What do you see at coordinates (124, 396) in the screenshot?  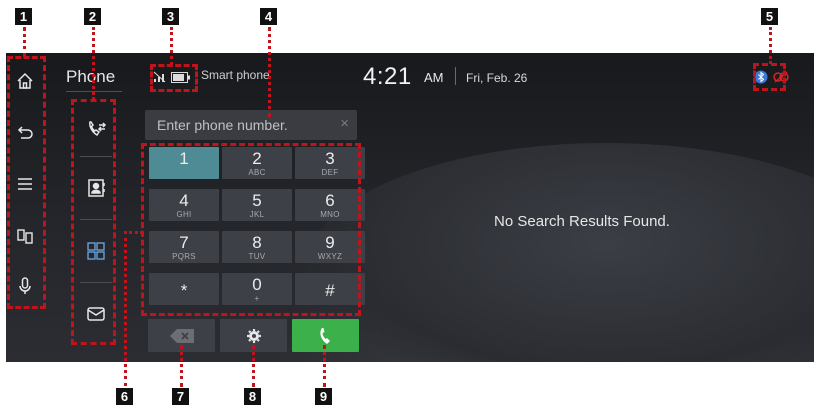 I see `callout-6: 6` at bounding box center [124, 396].